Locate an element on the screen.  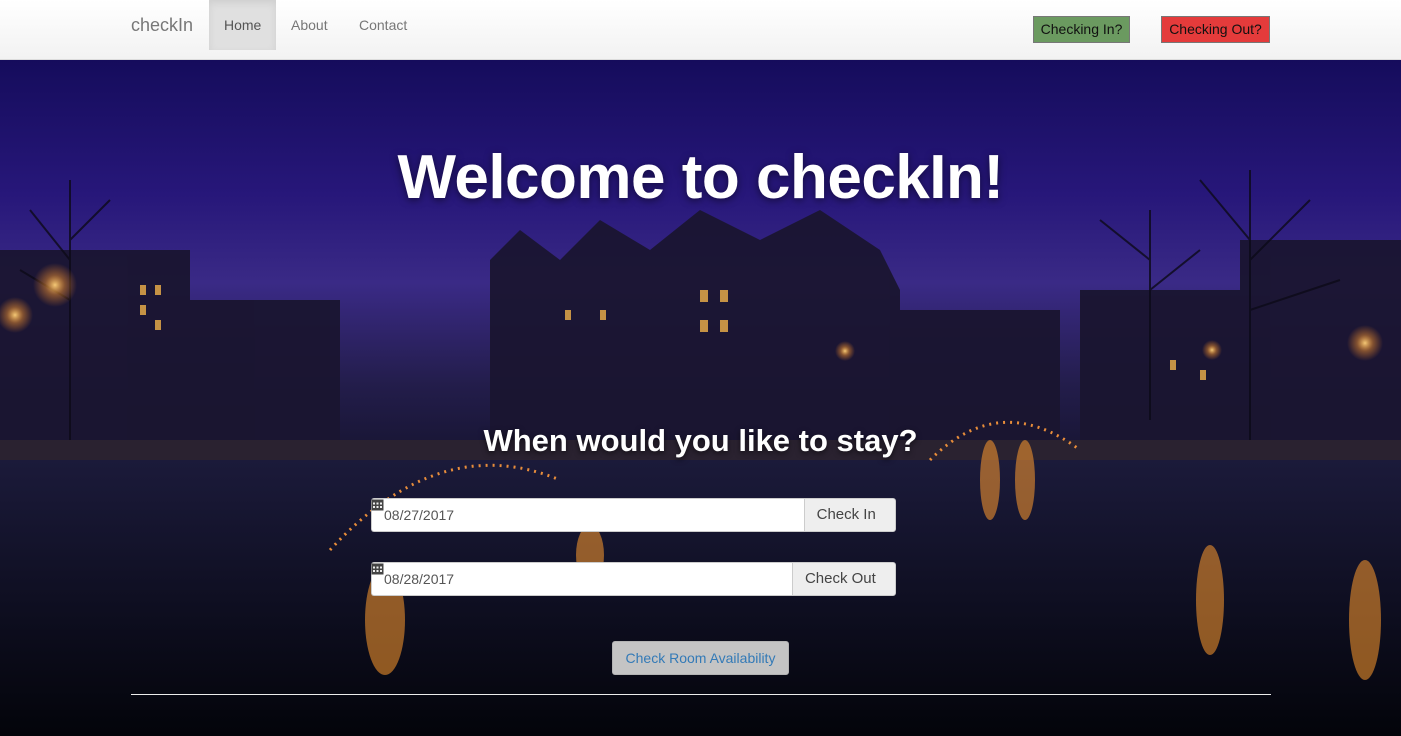
checkout-date-group: Check Out is located at coordinates (633, 579).